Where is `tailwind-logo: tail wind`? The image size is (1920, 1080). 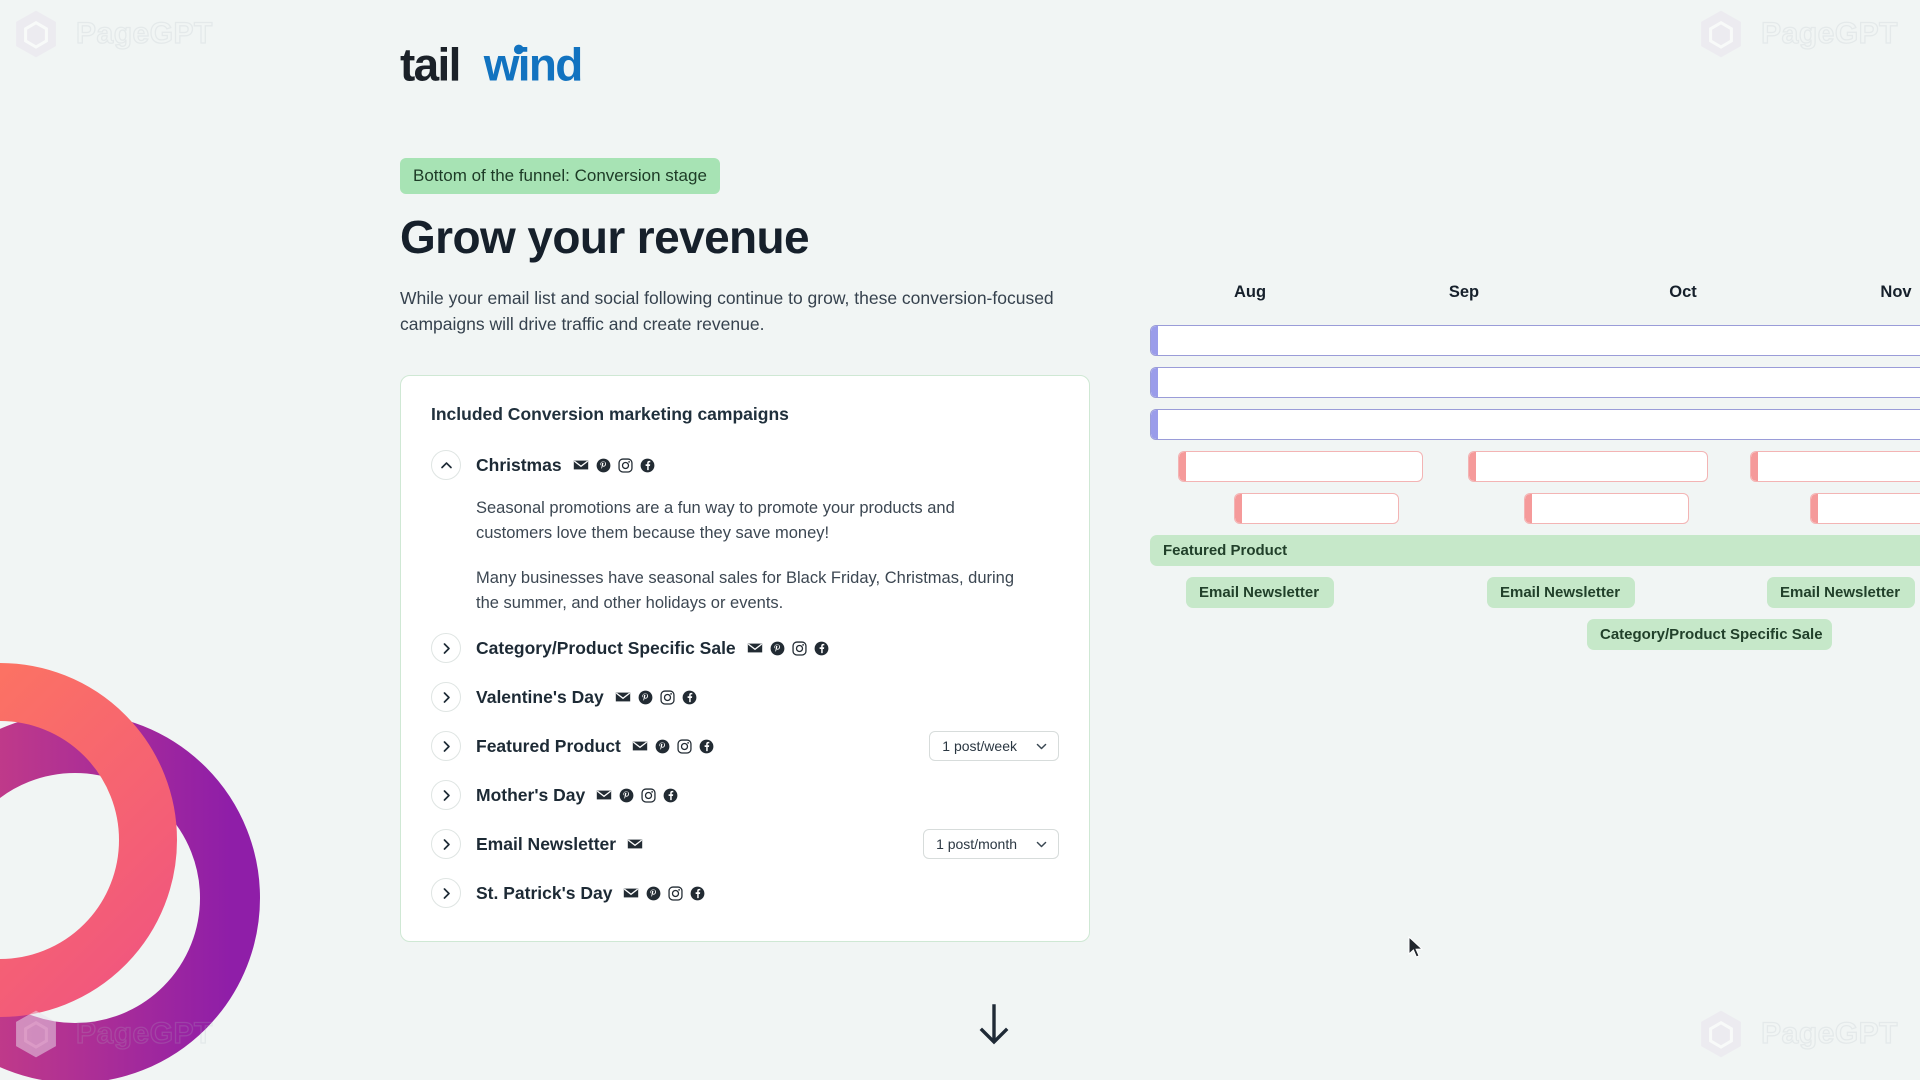
tailwind-logo: tail wind is located at coordinates (491, 65).